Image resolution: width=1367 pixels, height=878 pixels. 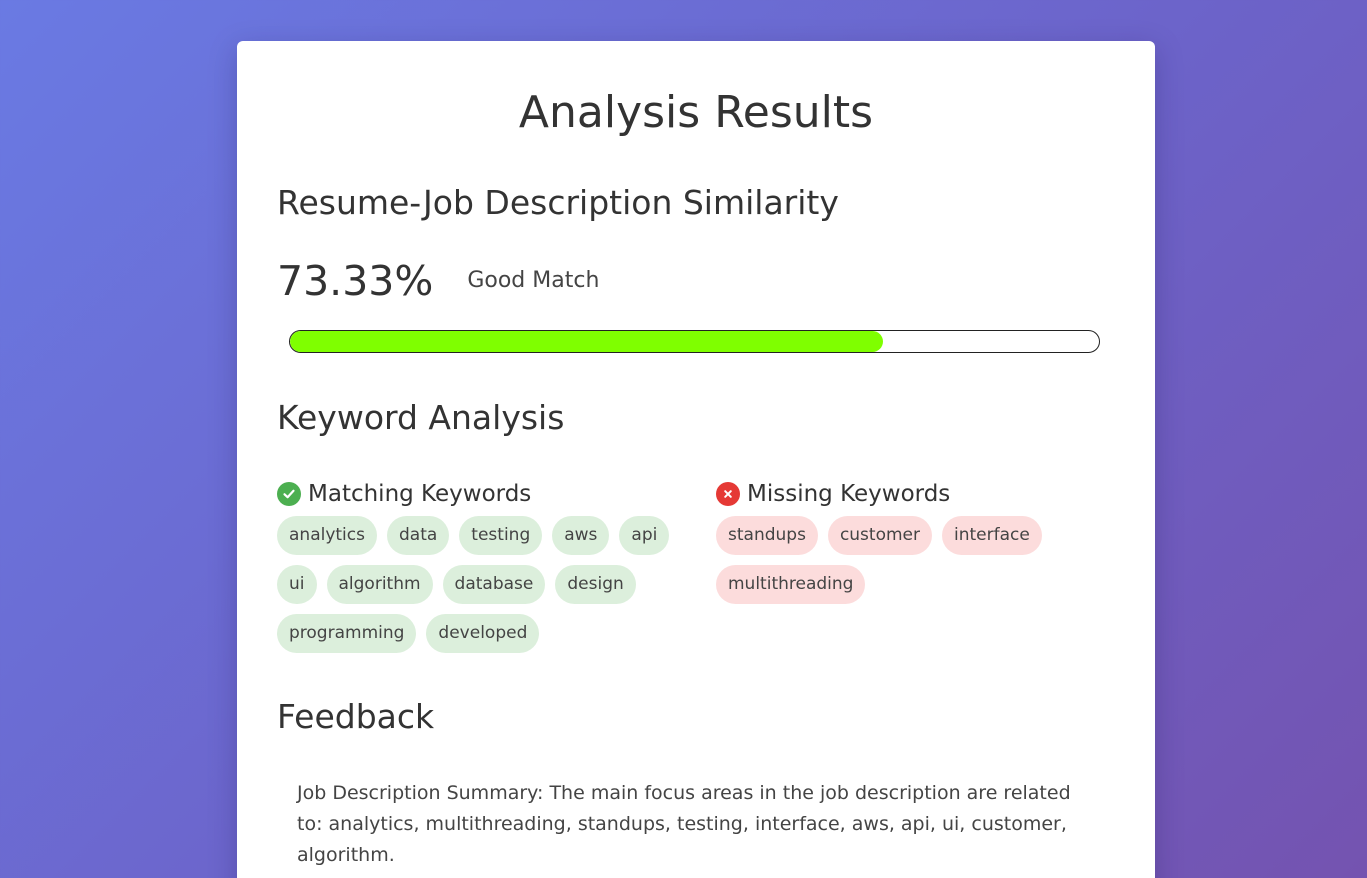 What do you see at coordinates (533, 280) in the screenshot?
I see `match-label: Good Match` at bounding box center [533, 280].